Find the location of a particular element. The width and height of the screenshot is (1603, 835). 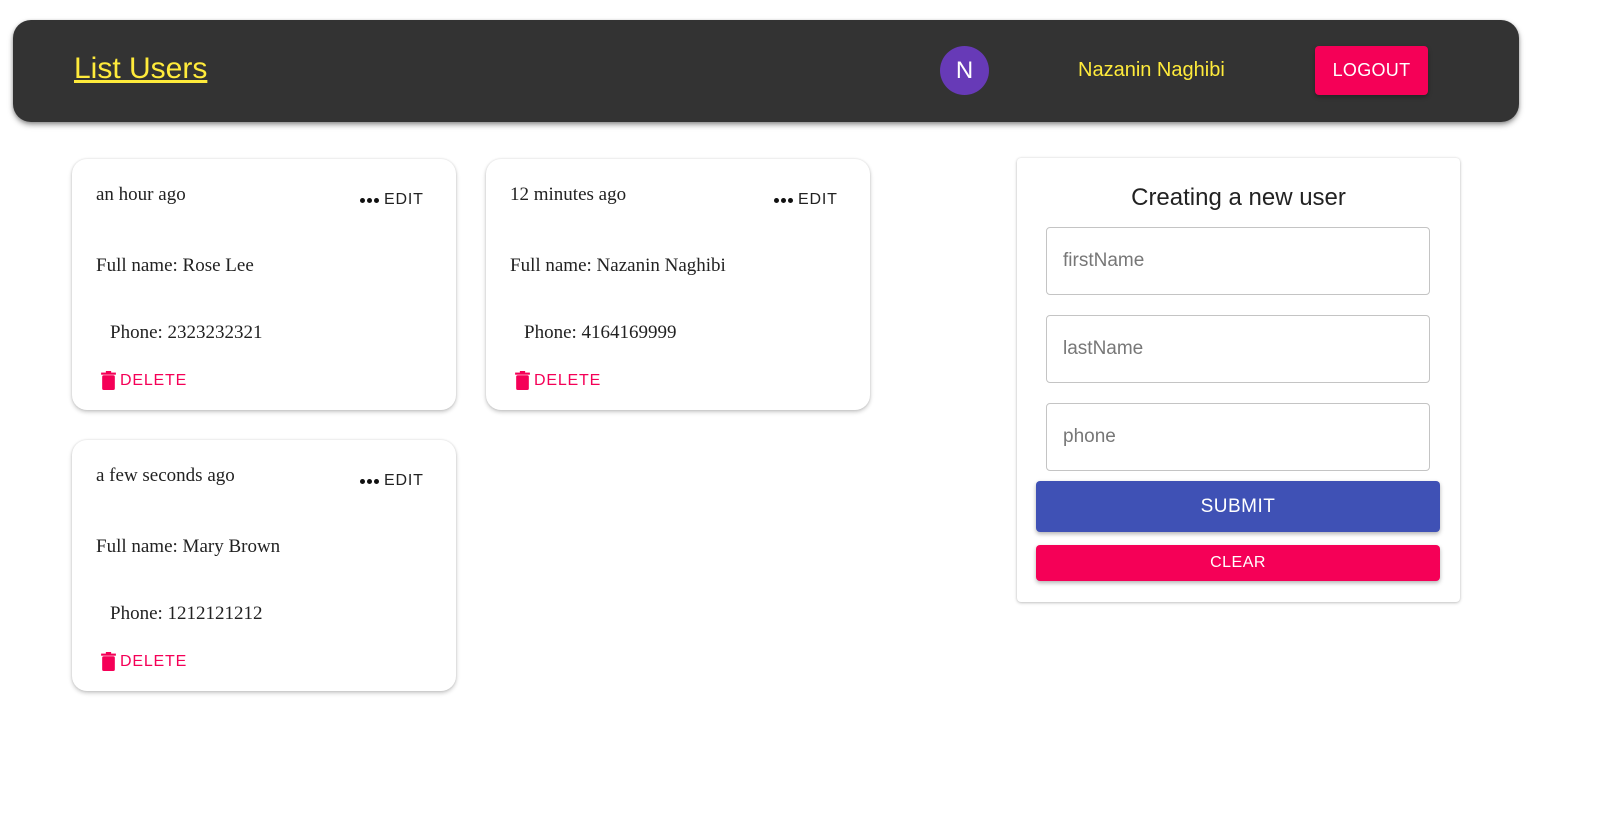

form-title: Creating a new user is located at coordinates (1238, 197).